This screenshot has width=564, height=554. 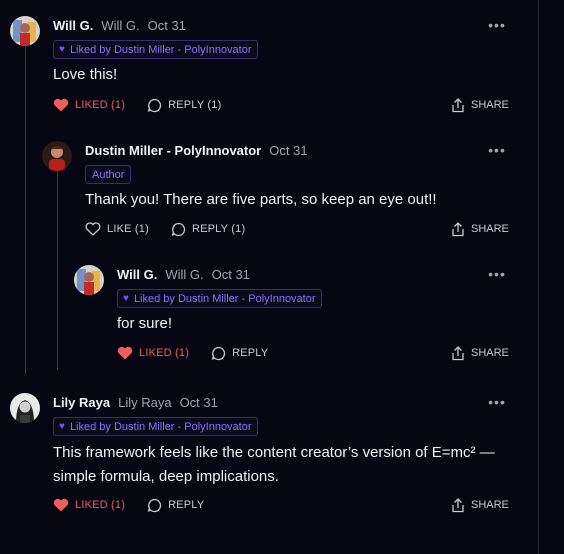 I want to click on thread-line, so click(x=25, y=209).